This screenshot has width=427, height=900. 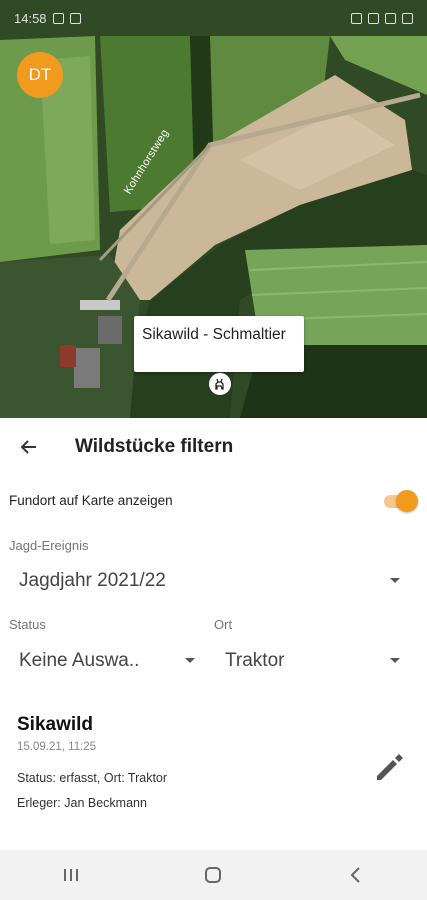 I want to click on event-select: Jagdjahr 2021/22, so click(x=214, y=581).